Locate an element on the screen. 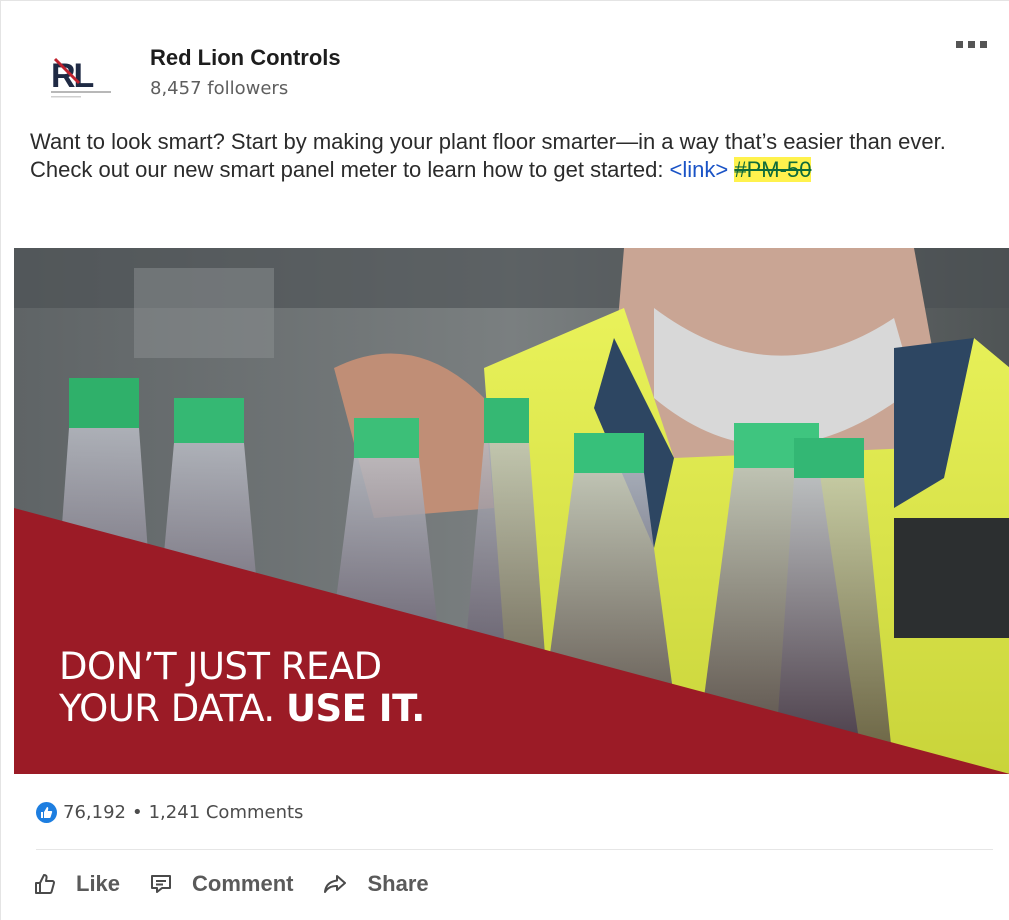  headline-line-1: DON’T JUST READ is located at coordinates (220, 666).